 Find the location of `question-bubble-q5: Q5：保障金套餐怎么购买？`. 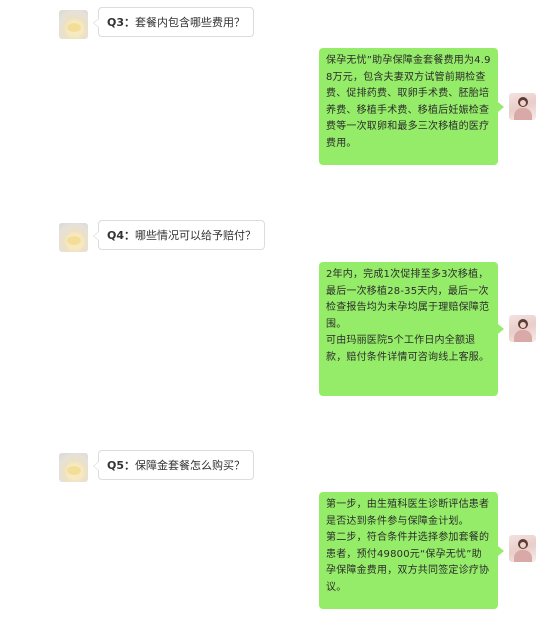

question-bubble-q5: Q5：保障金套餐怎么购买？ is located at coordinates (173, 465).